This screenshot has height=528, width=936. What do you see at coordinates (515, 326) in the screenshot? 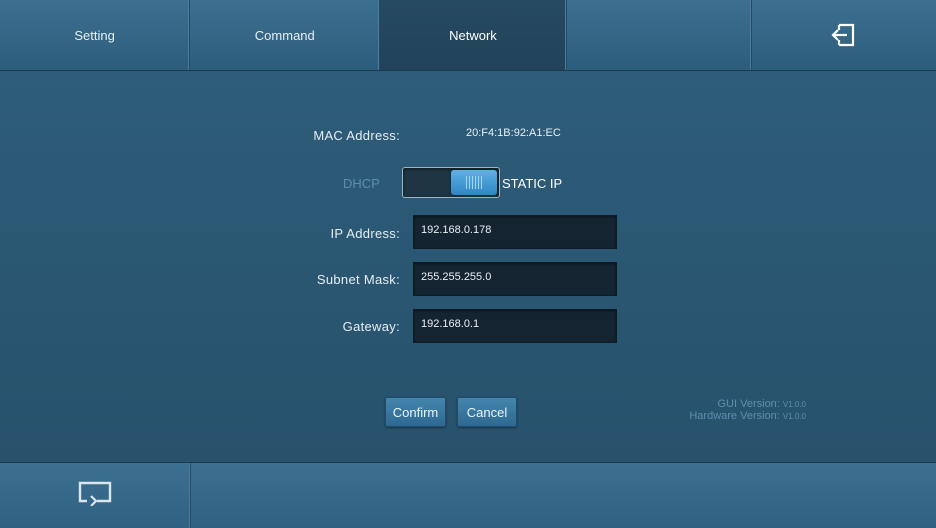
I see `gateway-field: 192.168.0.1` at bounding box center [515, 326].